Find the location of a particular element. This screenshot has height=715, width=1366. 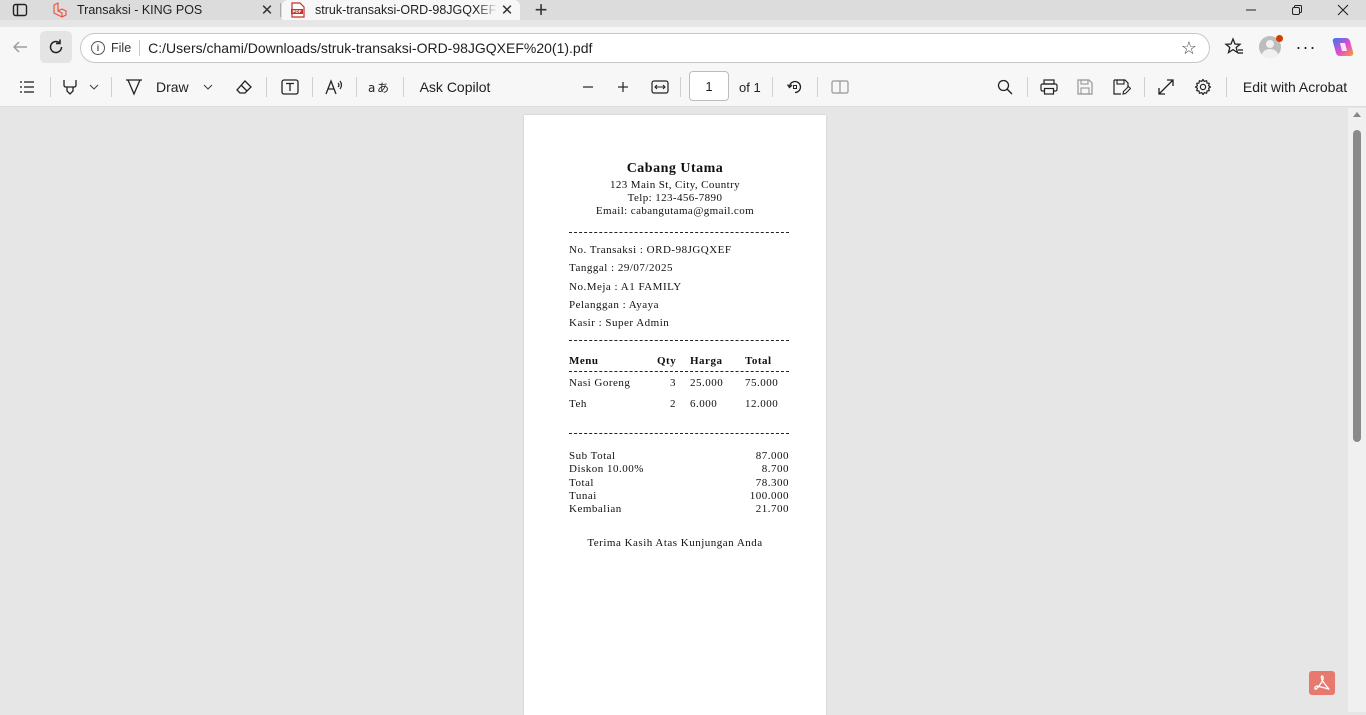

edit-with-acrobat-label: Edit with Acrobat is located at coordinates (1295, 87).